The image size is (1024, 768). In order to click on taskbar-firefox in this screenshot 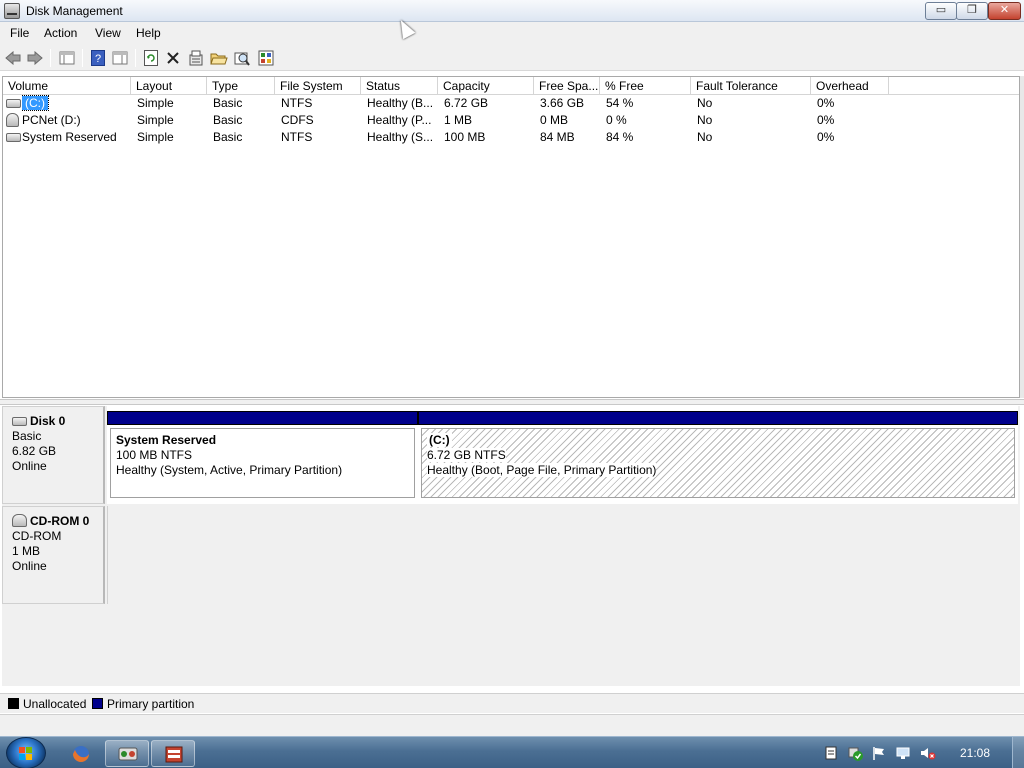, I will do `click(81, 753)`.